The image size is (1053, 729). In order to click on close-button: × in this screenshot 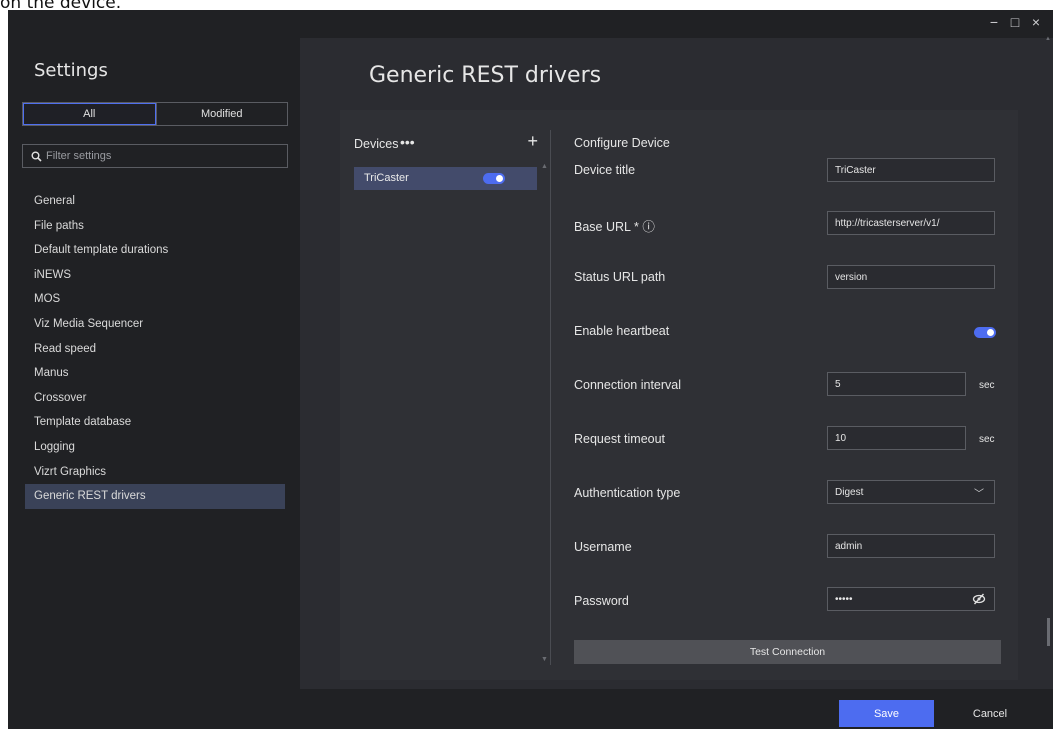, I will do `click(1036, 22)`.